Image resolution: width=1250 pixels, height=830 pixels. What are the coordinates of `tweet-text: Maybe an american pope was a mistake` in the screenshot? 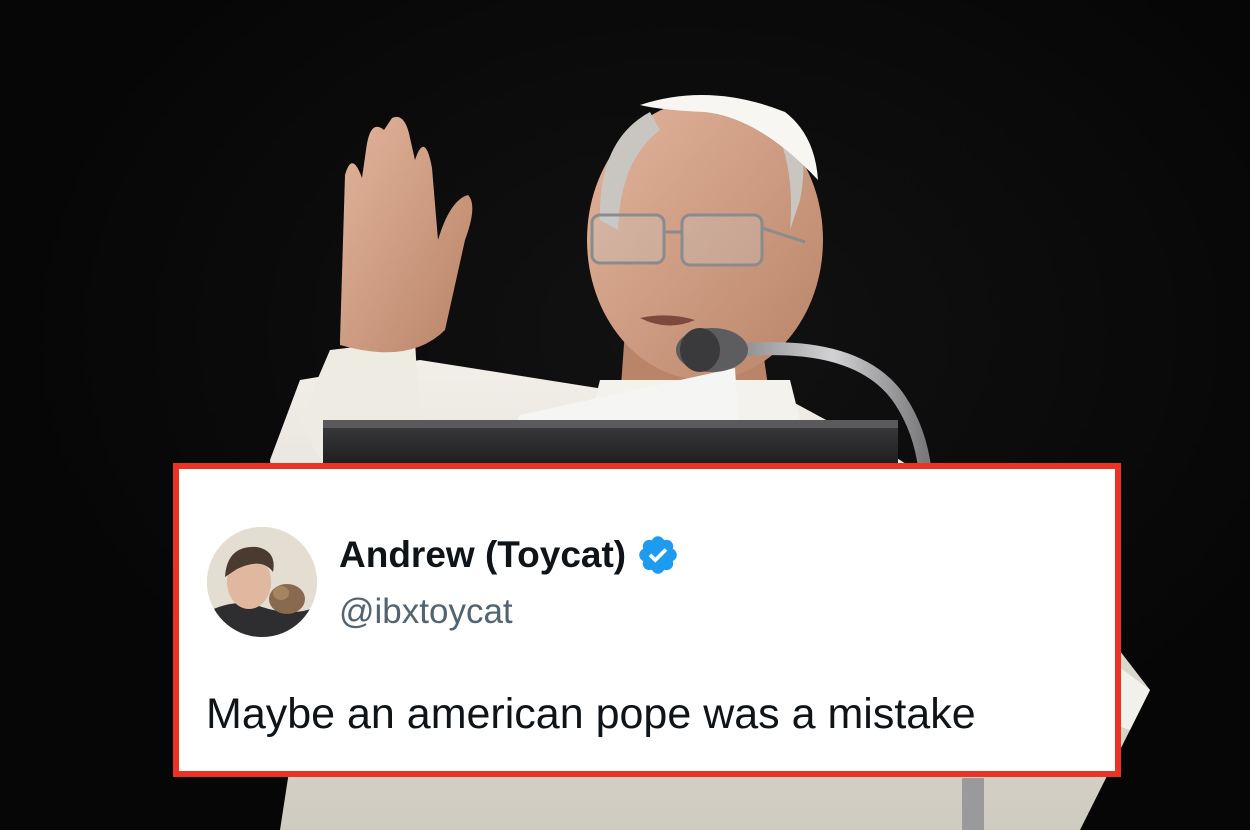 It's located at (591, 714).